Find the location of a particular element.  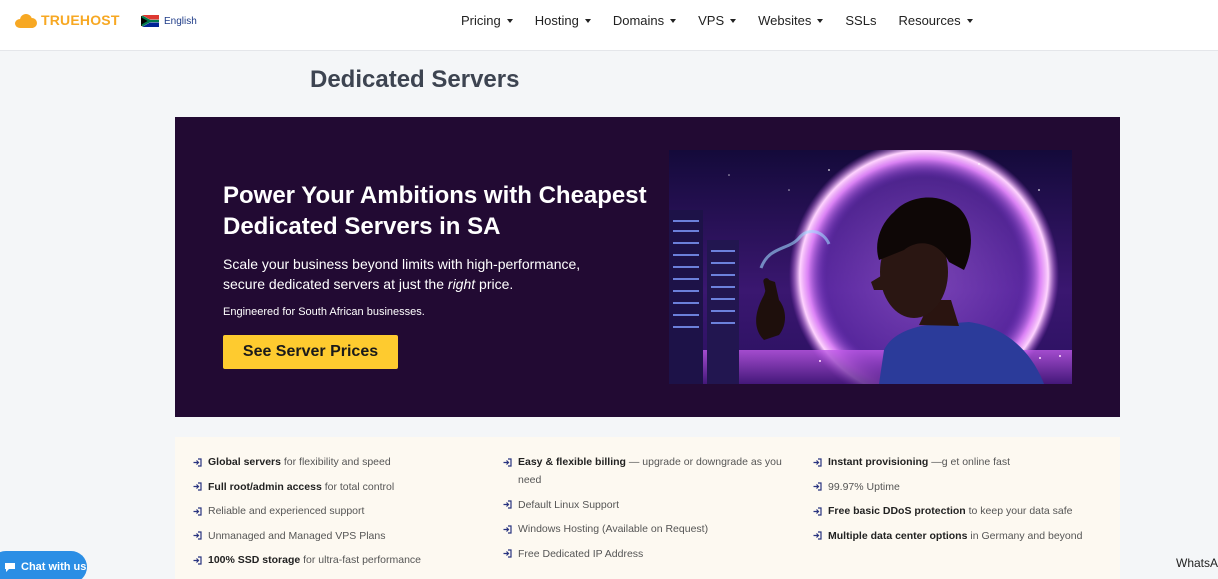

whatsapp-button: WhatsA is located at coordinates (1197, 563).